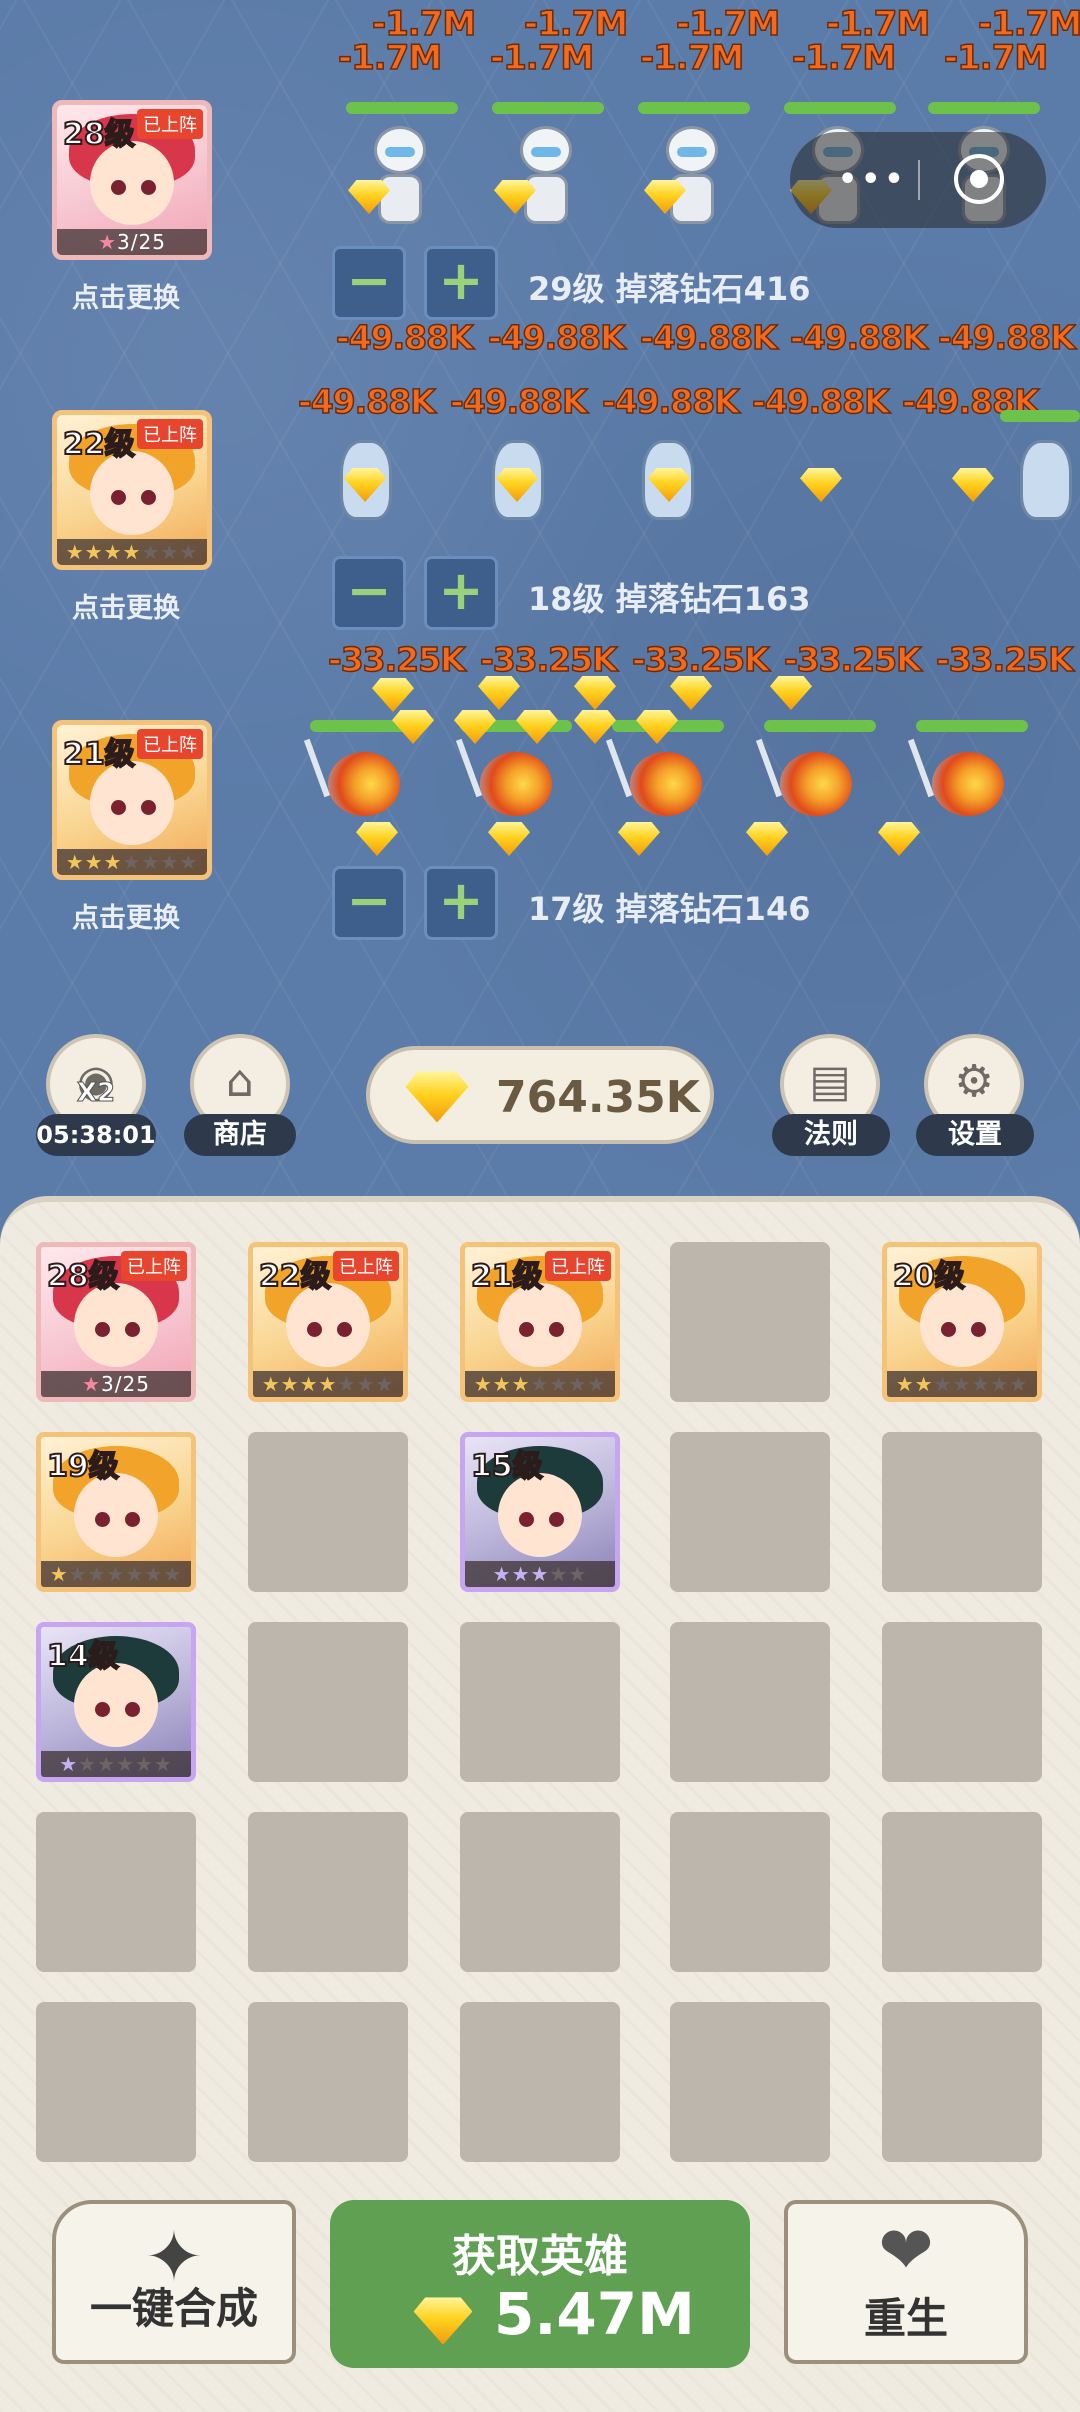  What do you see at coordinates (369, 593) in the screenshot?
I see `lane-2-minus-button: −` at bounding box center [369, 593].